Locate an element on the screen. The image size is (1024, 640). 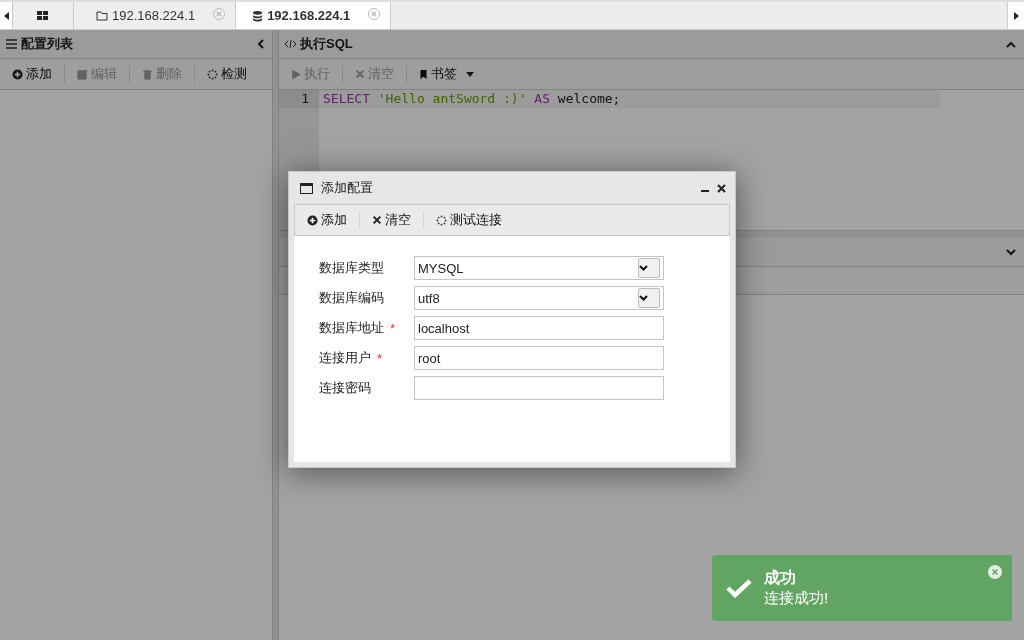
right-arrow-icon is located at coordinates (1016, 15).